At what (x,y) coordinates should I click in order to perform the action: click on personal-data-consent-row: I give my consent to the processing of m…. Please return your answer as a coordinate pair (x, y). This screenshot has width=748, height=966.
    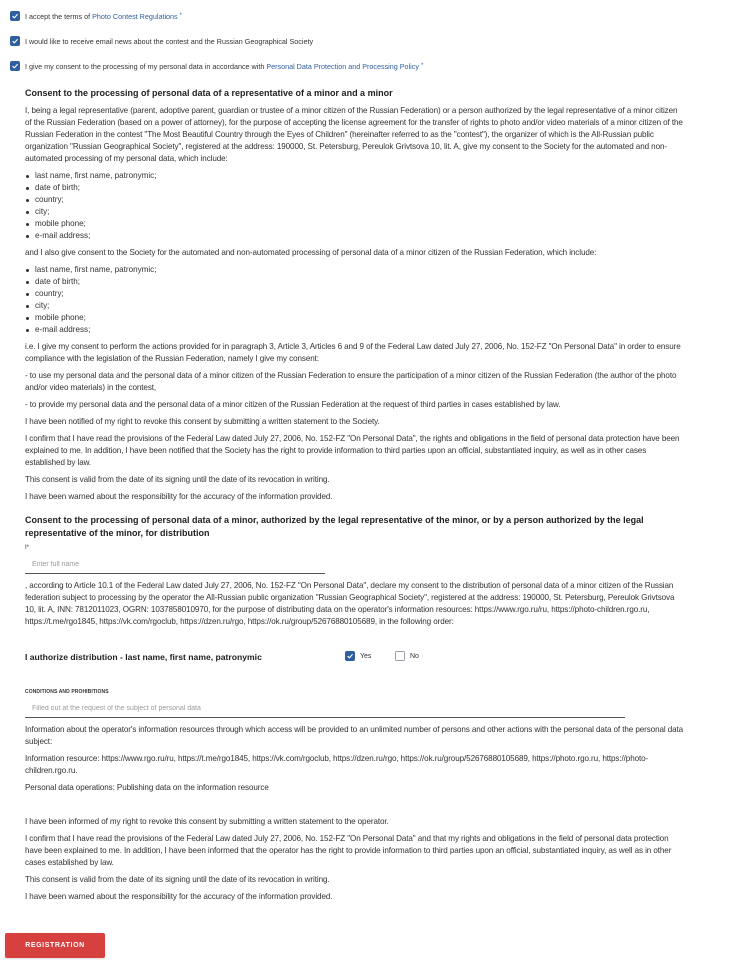
    Looking at the image, I should click on (216, 66).